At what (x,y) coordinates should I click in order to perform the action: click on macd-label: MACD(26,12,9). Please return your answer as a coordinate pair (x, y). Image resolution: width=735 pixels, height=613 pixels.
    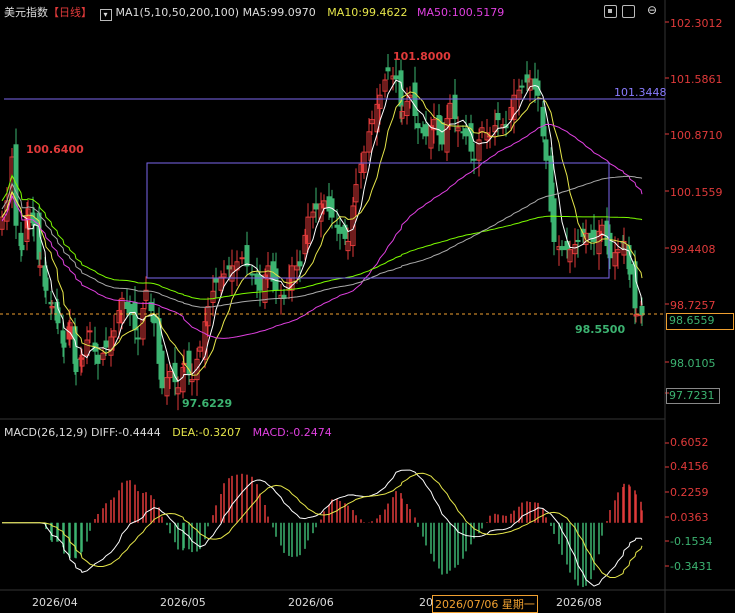
    Looking at the image, I should click on (46, 432).